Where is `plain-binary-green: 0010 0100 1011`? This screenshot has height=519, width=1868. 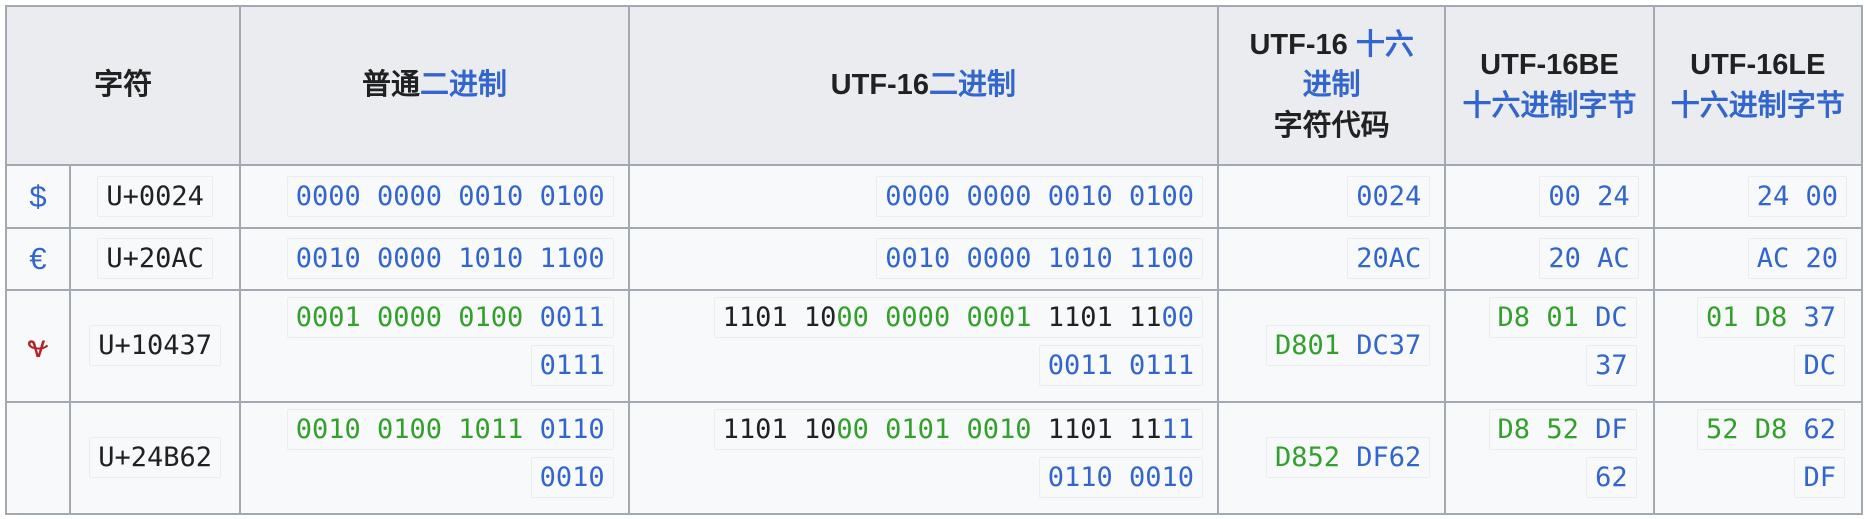
plain-binary-green: 0010 0100 1011 is located at coordinates (417, 429).